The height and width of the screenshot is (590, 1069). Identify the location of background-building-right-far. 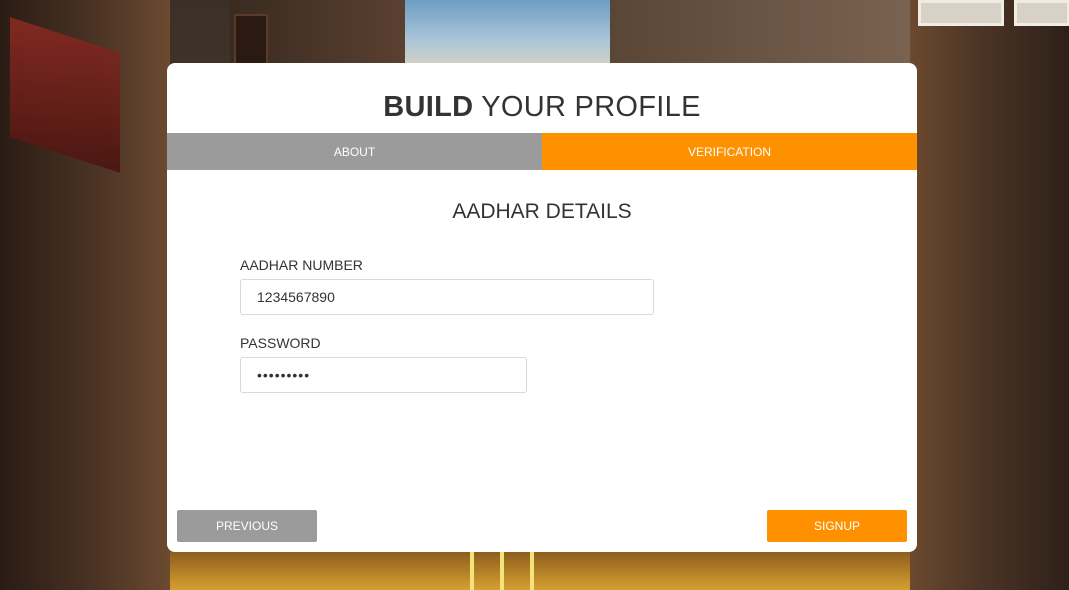
(760, 35).